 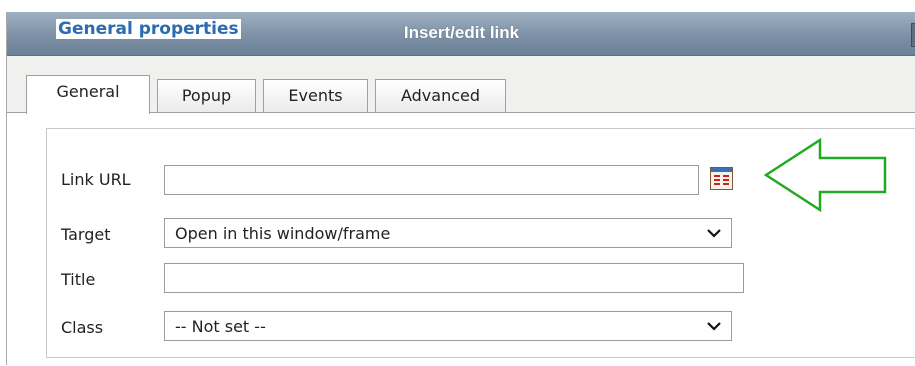 What do you see at coordinates (206, 95) in the screenshot?
I see `tab-popup: Popup` at bounding box center [206, 95].